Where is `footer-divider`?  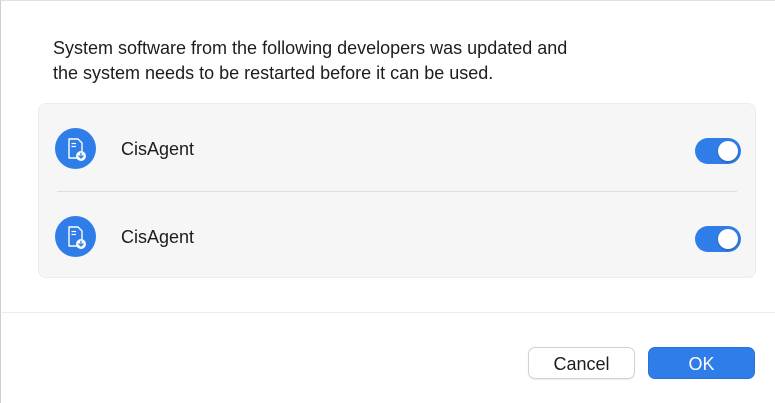 footer-divider is located at coordinates (388, 312).